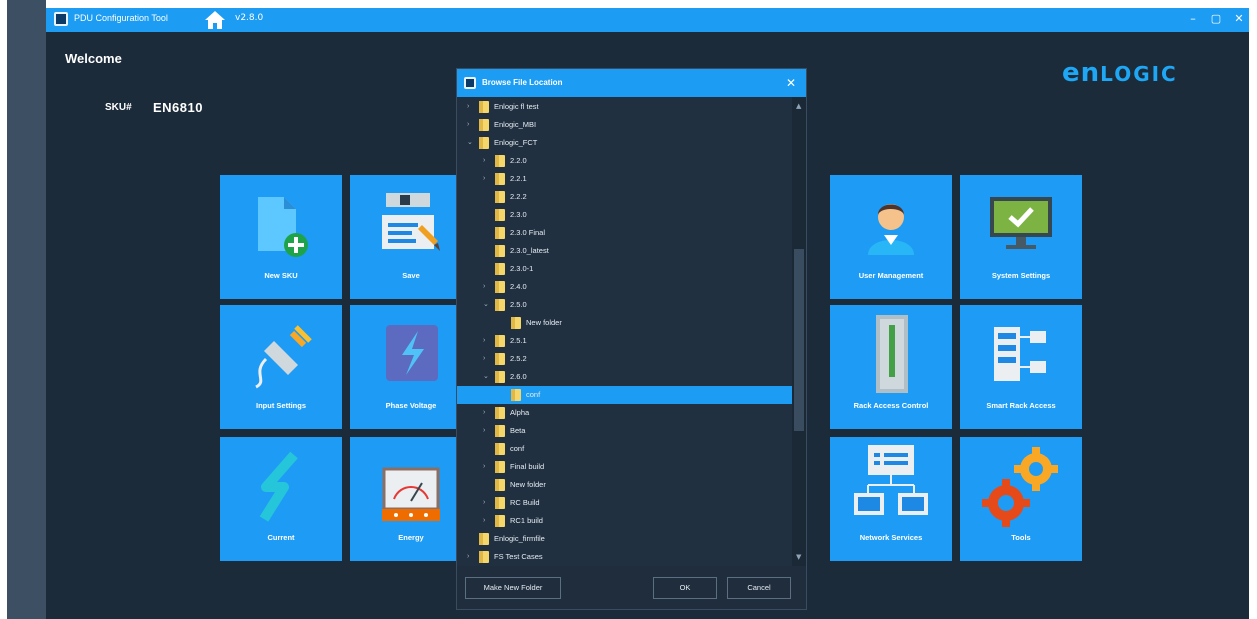 This screenshot has width=1257, height=619. What do you see at coordinates (891, 405) in the screenshot?
I see `tile-label: Rack Access Control` at bounding box center [891, 405].